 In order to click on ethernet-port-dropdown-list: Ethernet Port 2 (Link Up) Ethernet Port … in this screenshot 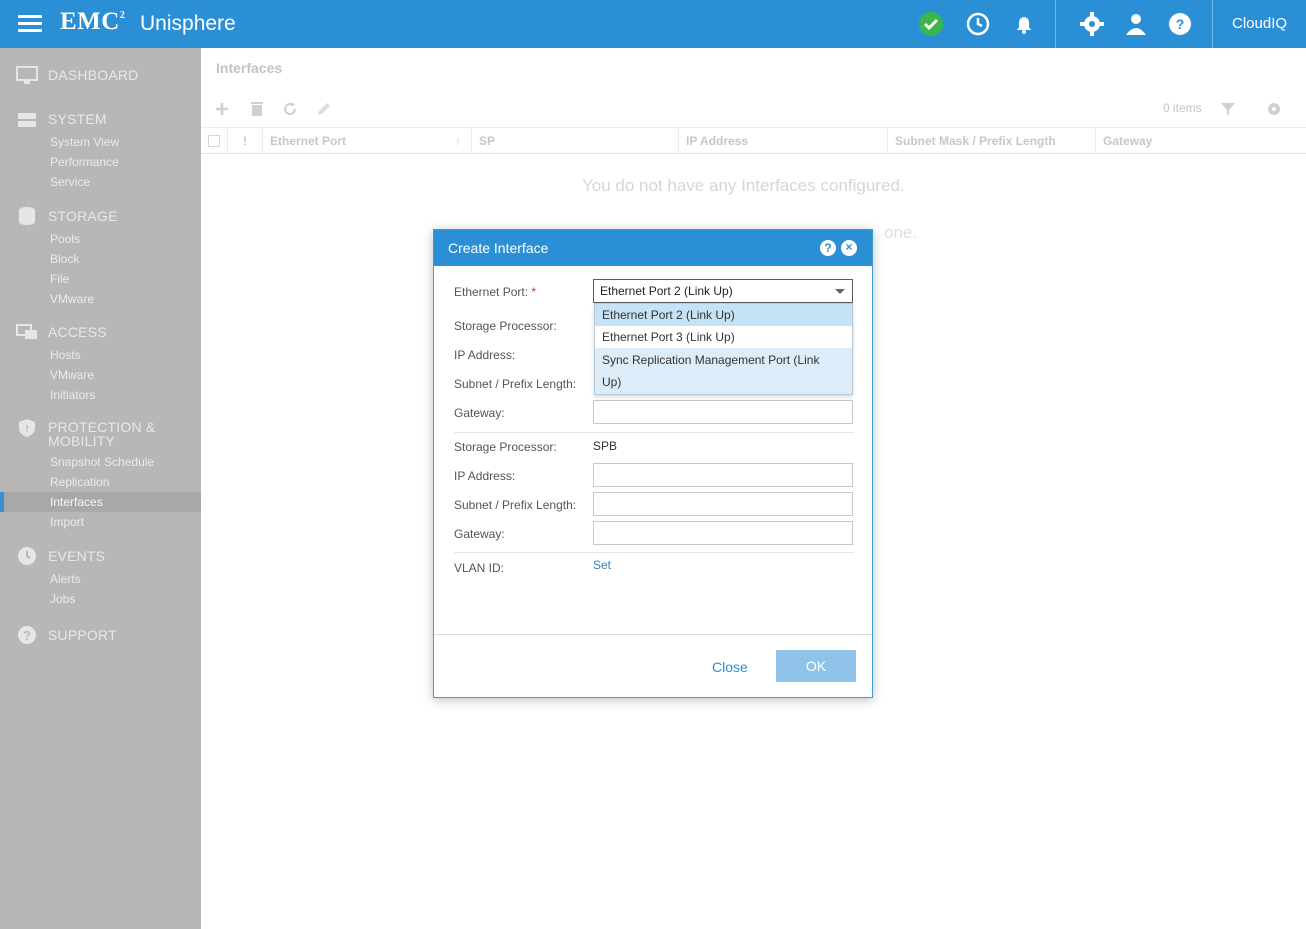, I will do `click(723, 349)`.